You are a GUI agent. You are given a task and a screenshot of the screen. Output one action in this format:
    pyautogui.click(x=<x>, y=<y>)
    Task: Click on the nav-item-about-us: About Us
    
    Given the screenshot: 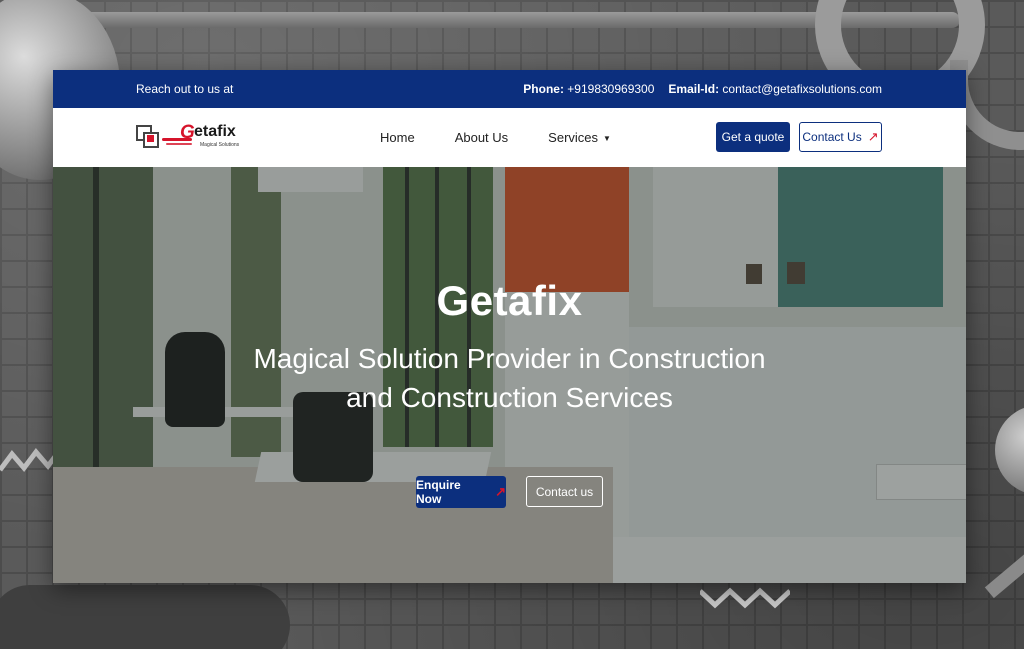 What is the action you would take?
    pyautogui.click(x=481, y=137)
    